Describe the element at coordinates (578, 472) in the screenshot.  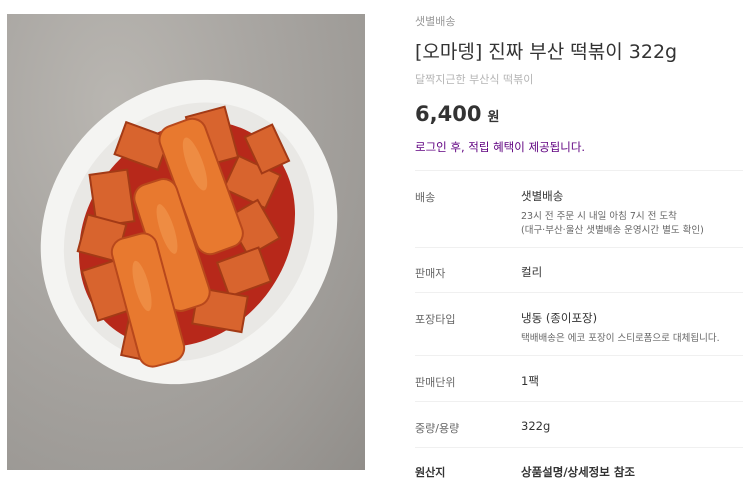
I see `detail-value: 상품설명/상세정보 참조` at that location.